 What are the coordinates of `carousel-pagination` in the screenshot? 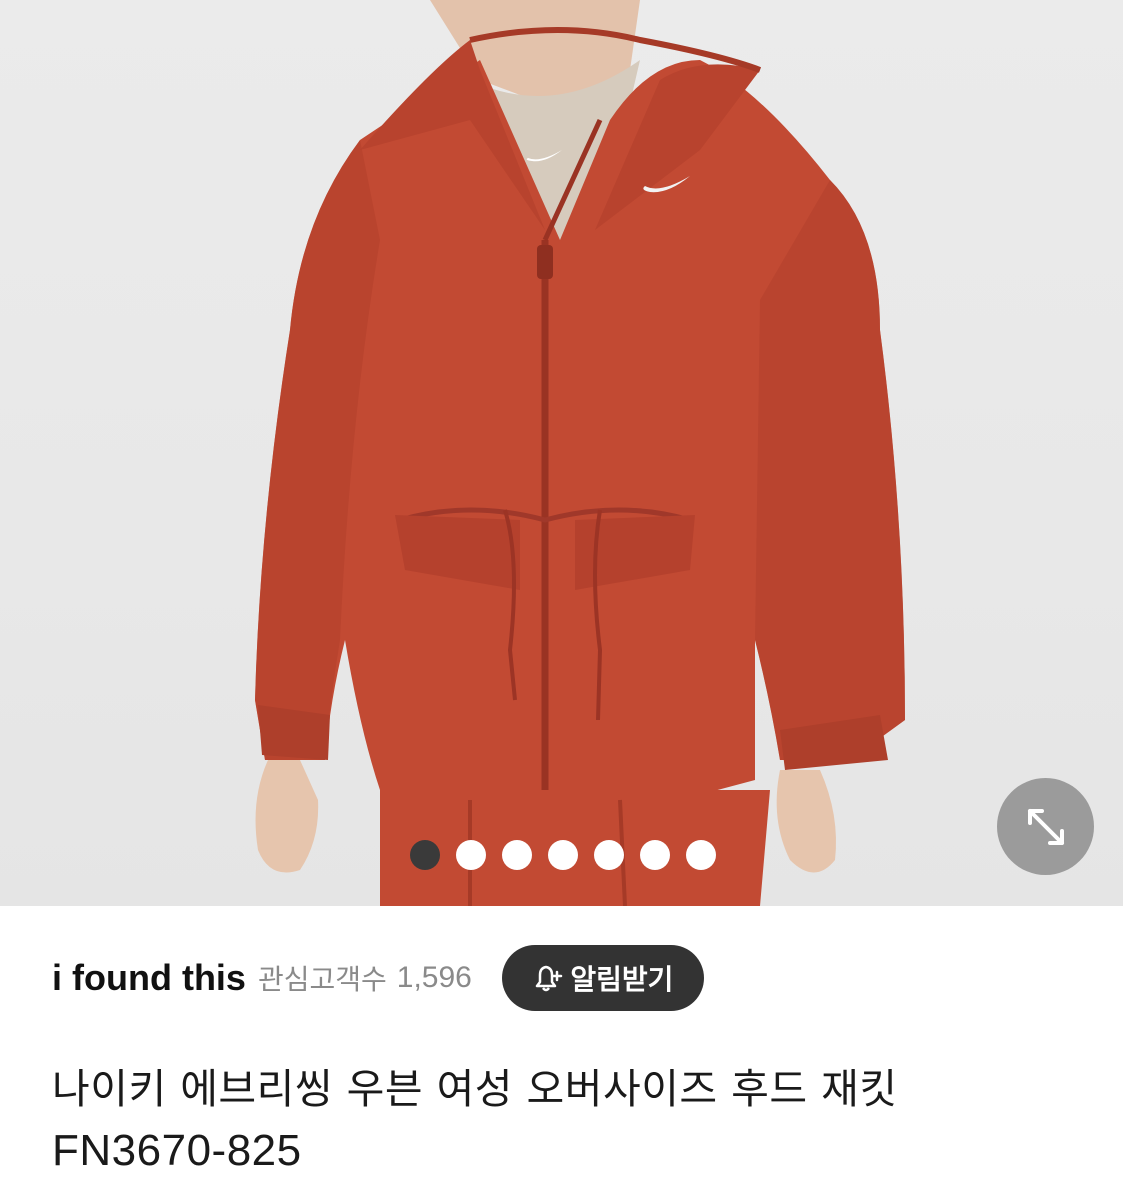 It's located at (563, 855).